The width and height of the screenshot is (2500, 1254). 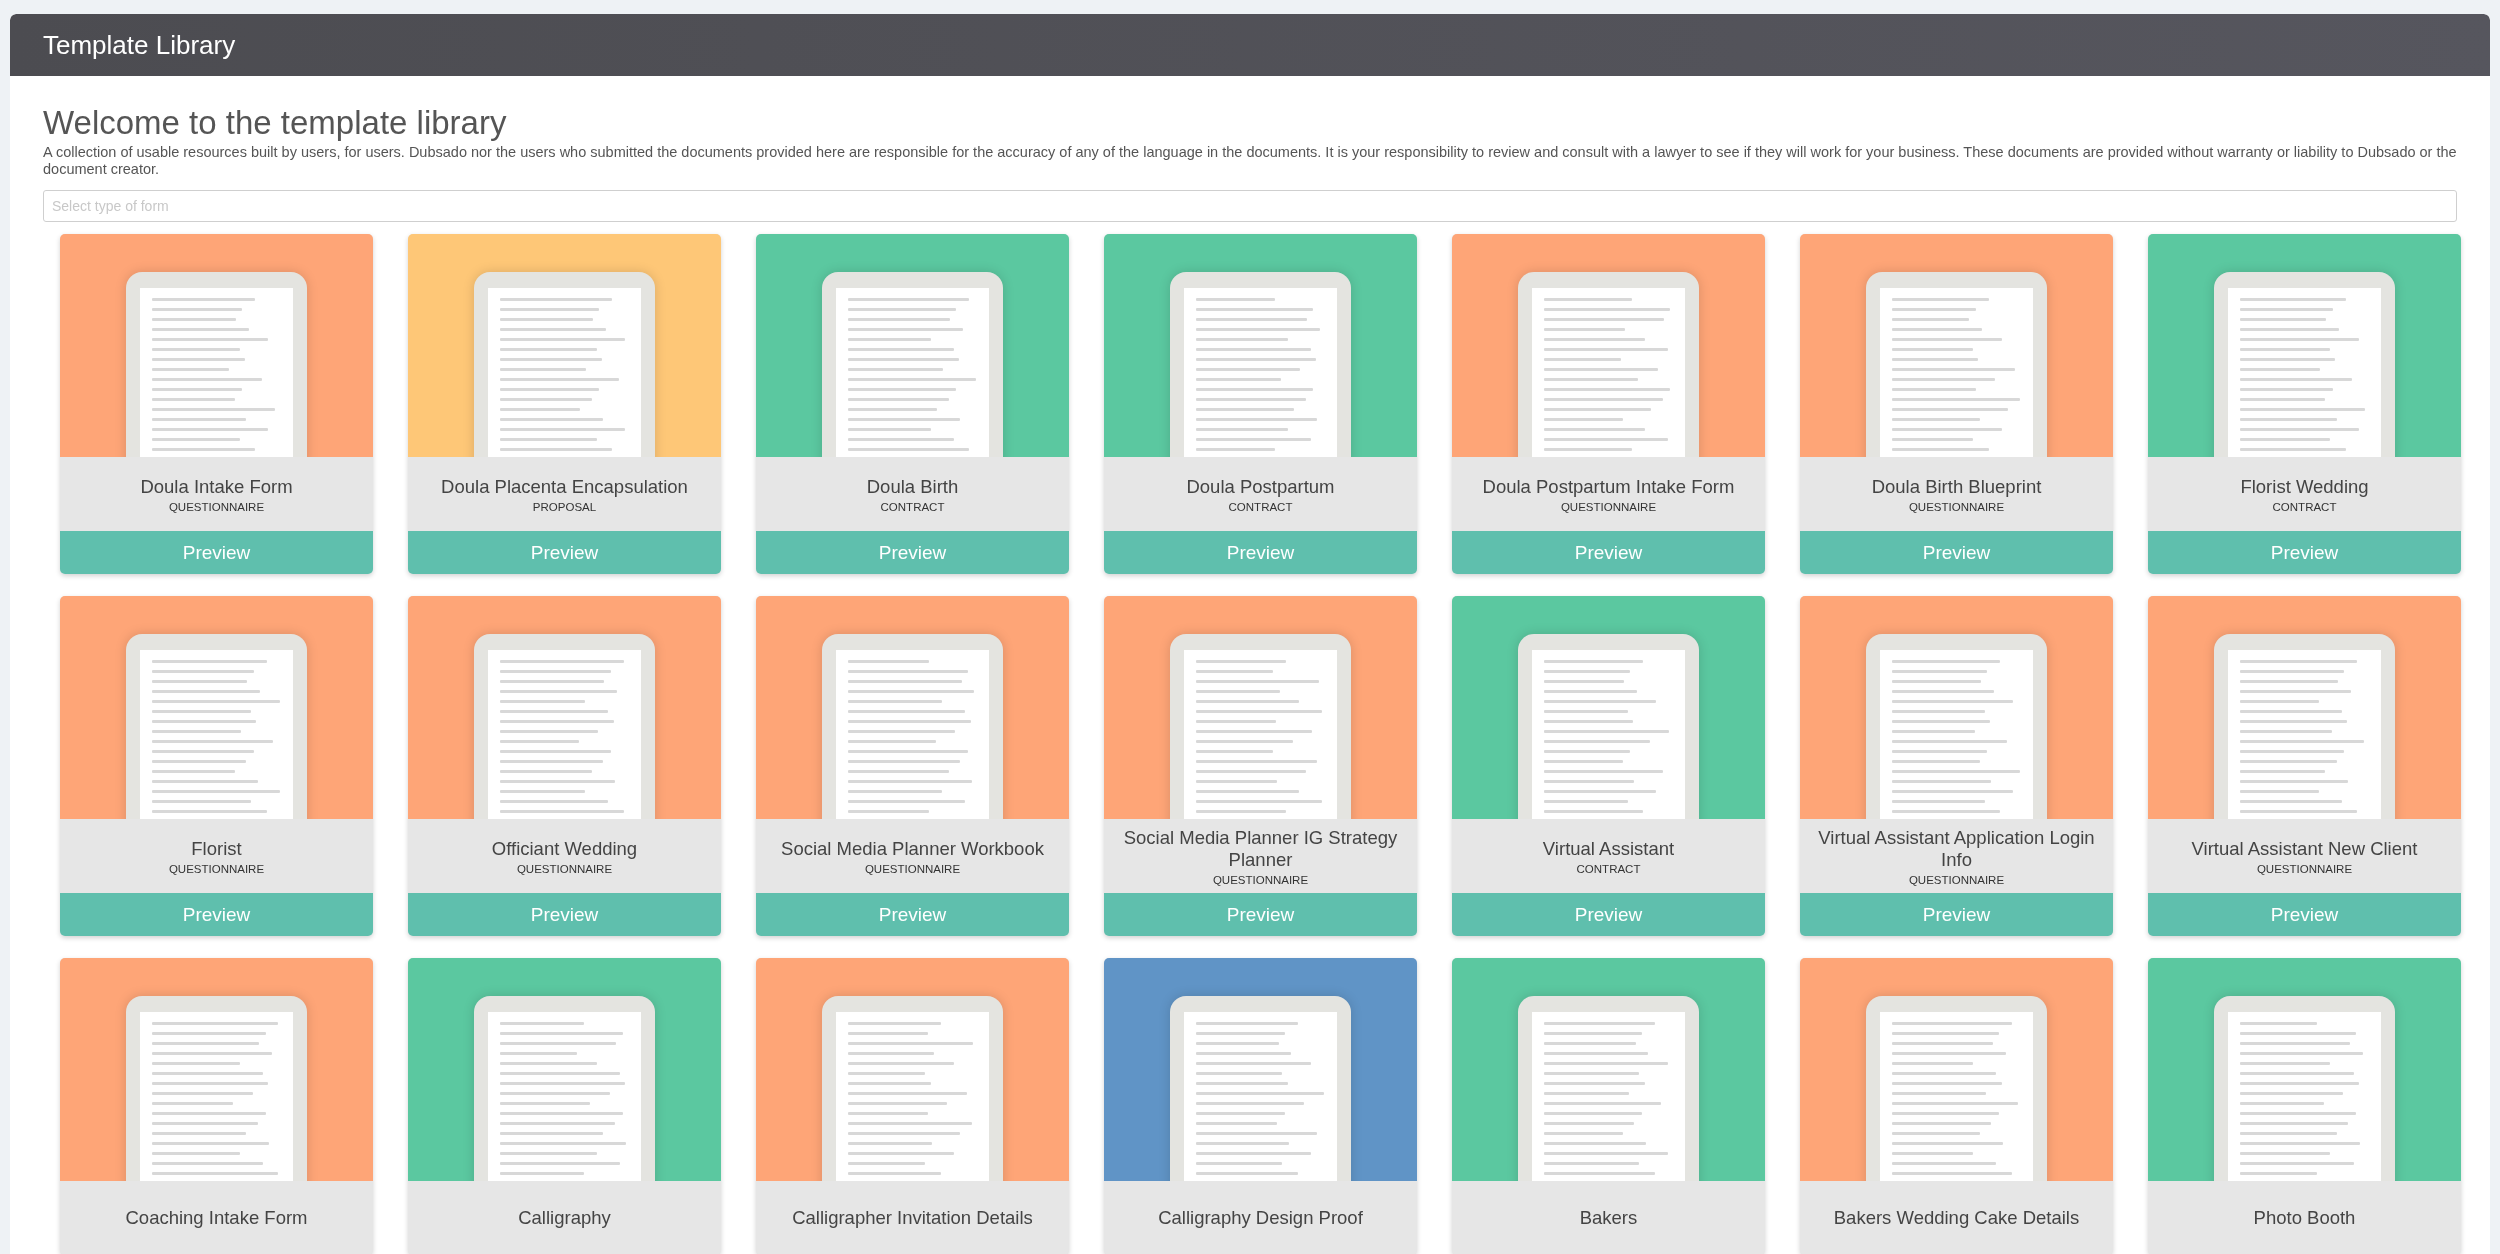 I want to click on template-title: Doula Postpartum, so click(x=1260, y=486).